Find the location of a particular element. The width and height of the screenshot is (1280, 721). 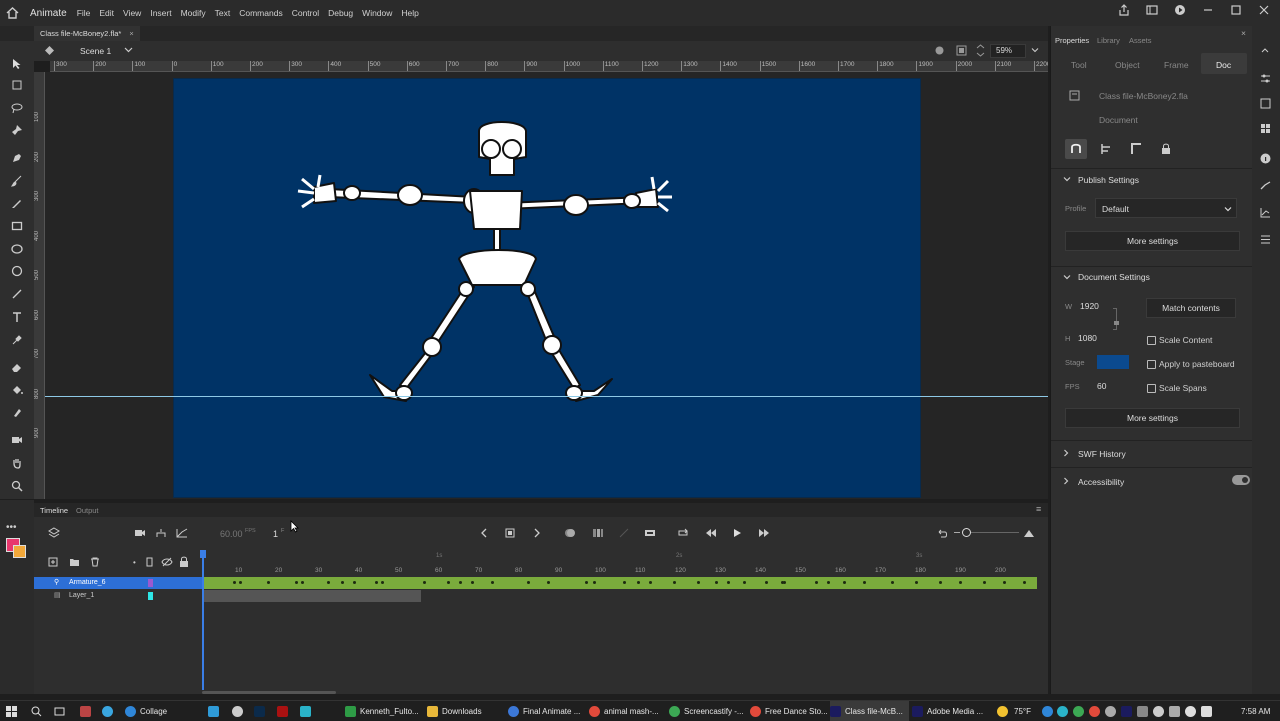

camera-tool-icon is located at coordinates (17, 440).